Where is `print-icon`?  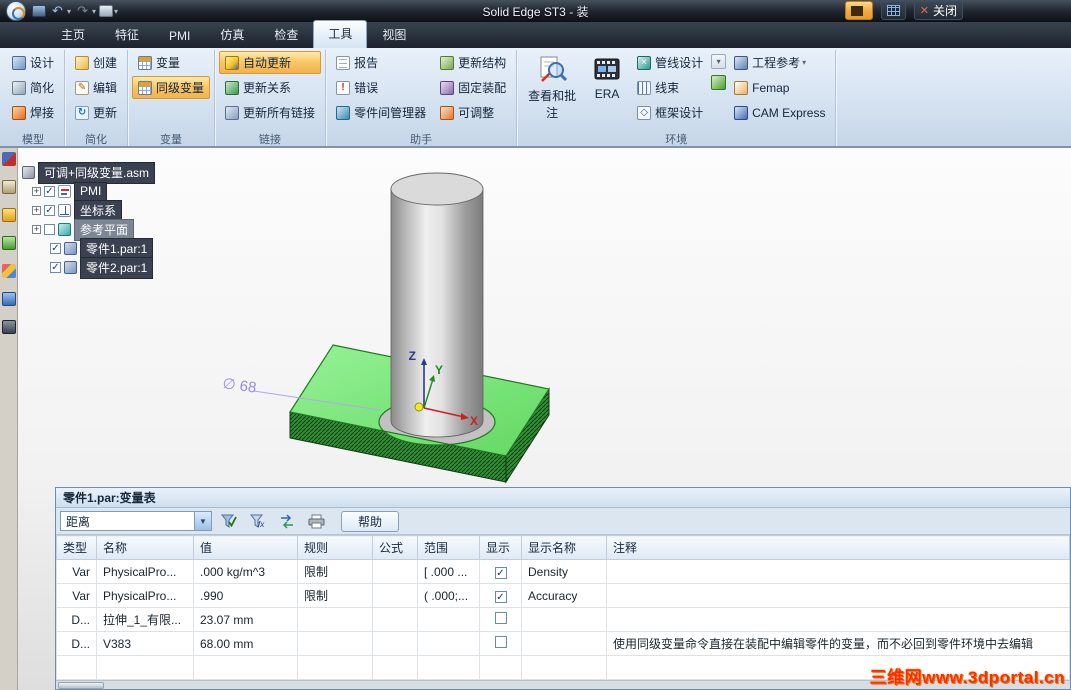
print-icon is located at coordinates (106, 11).